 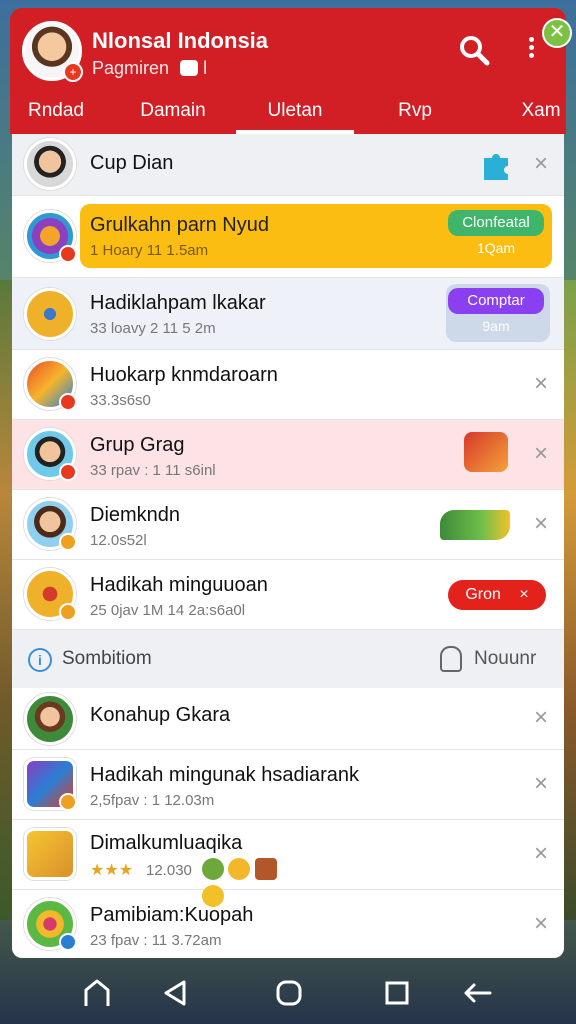 What do you see at coordinates (288, 659) in the screenshot?
I see `section-header: i Sombitiom Nouunr` at bounding box center [288, 659].